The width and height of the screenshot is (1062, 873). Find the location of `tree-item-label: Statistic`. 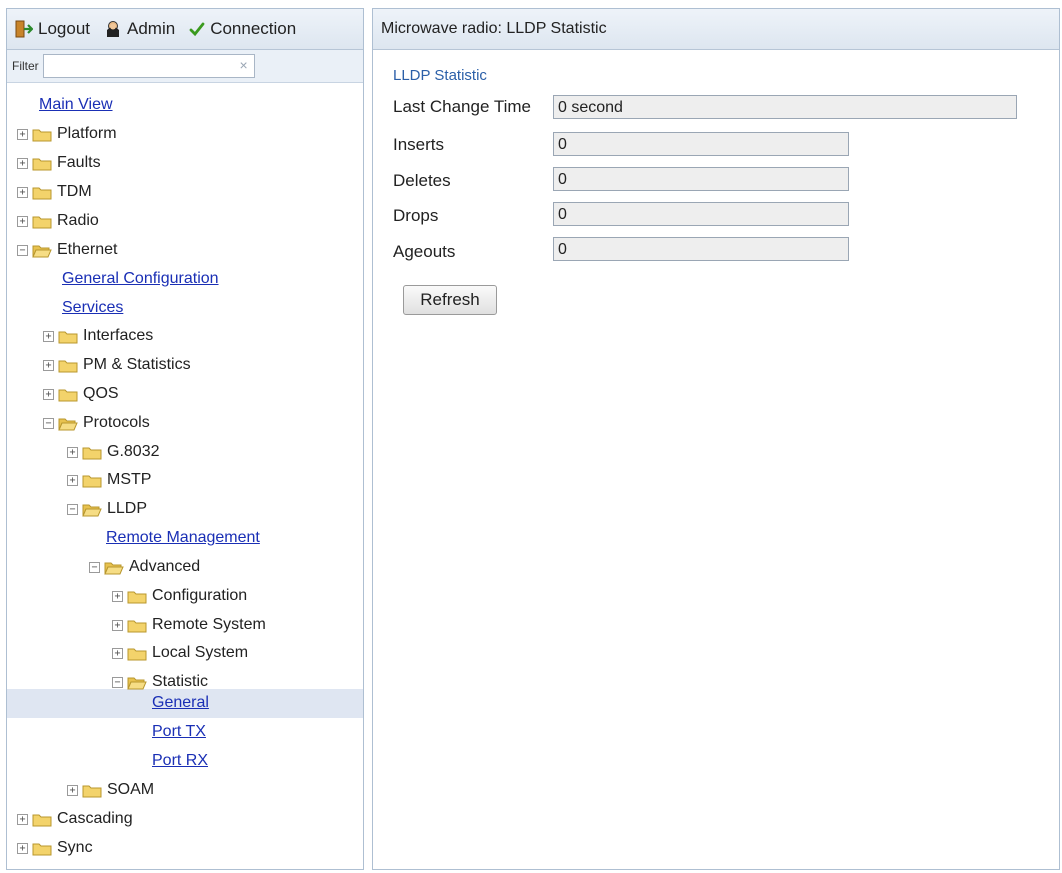

tree-item-label: Statistic is located at coordinates (180, 681).